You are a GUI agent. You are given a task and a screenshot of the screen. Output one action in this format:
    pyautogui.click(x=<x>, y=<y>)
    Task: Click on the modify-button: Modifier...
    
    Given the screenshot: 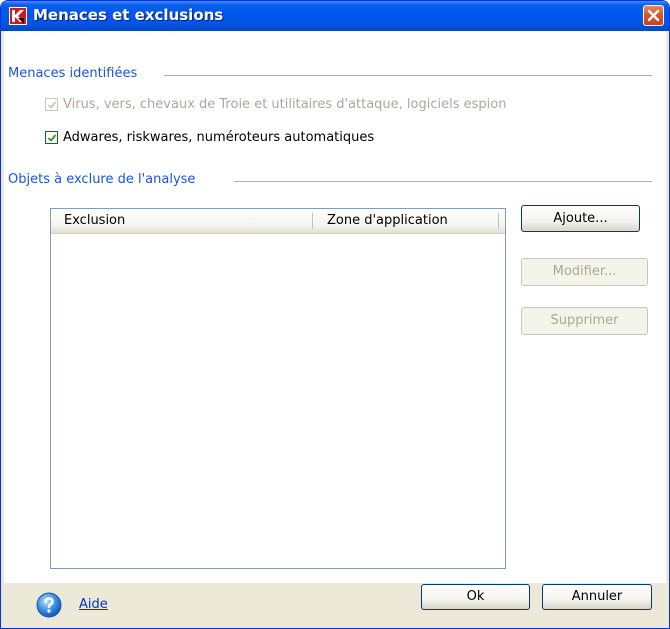 What is the action you would take?
    pyautogui.click(x=584, y=272)
    